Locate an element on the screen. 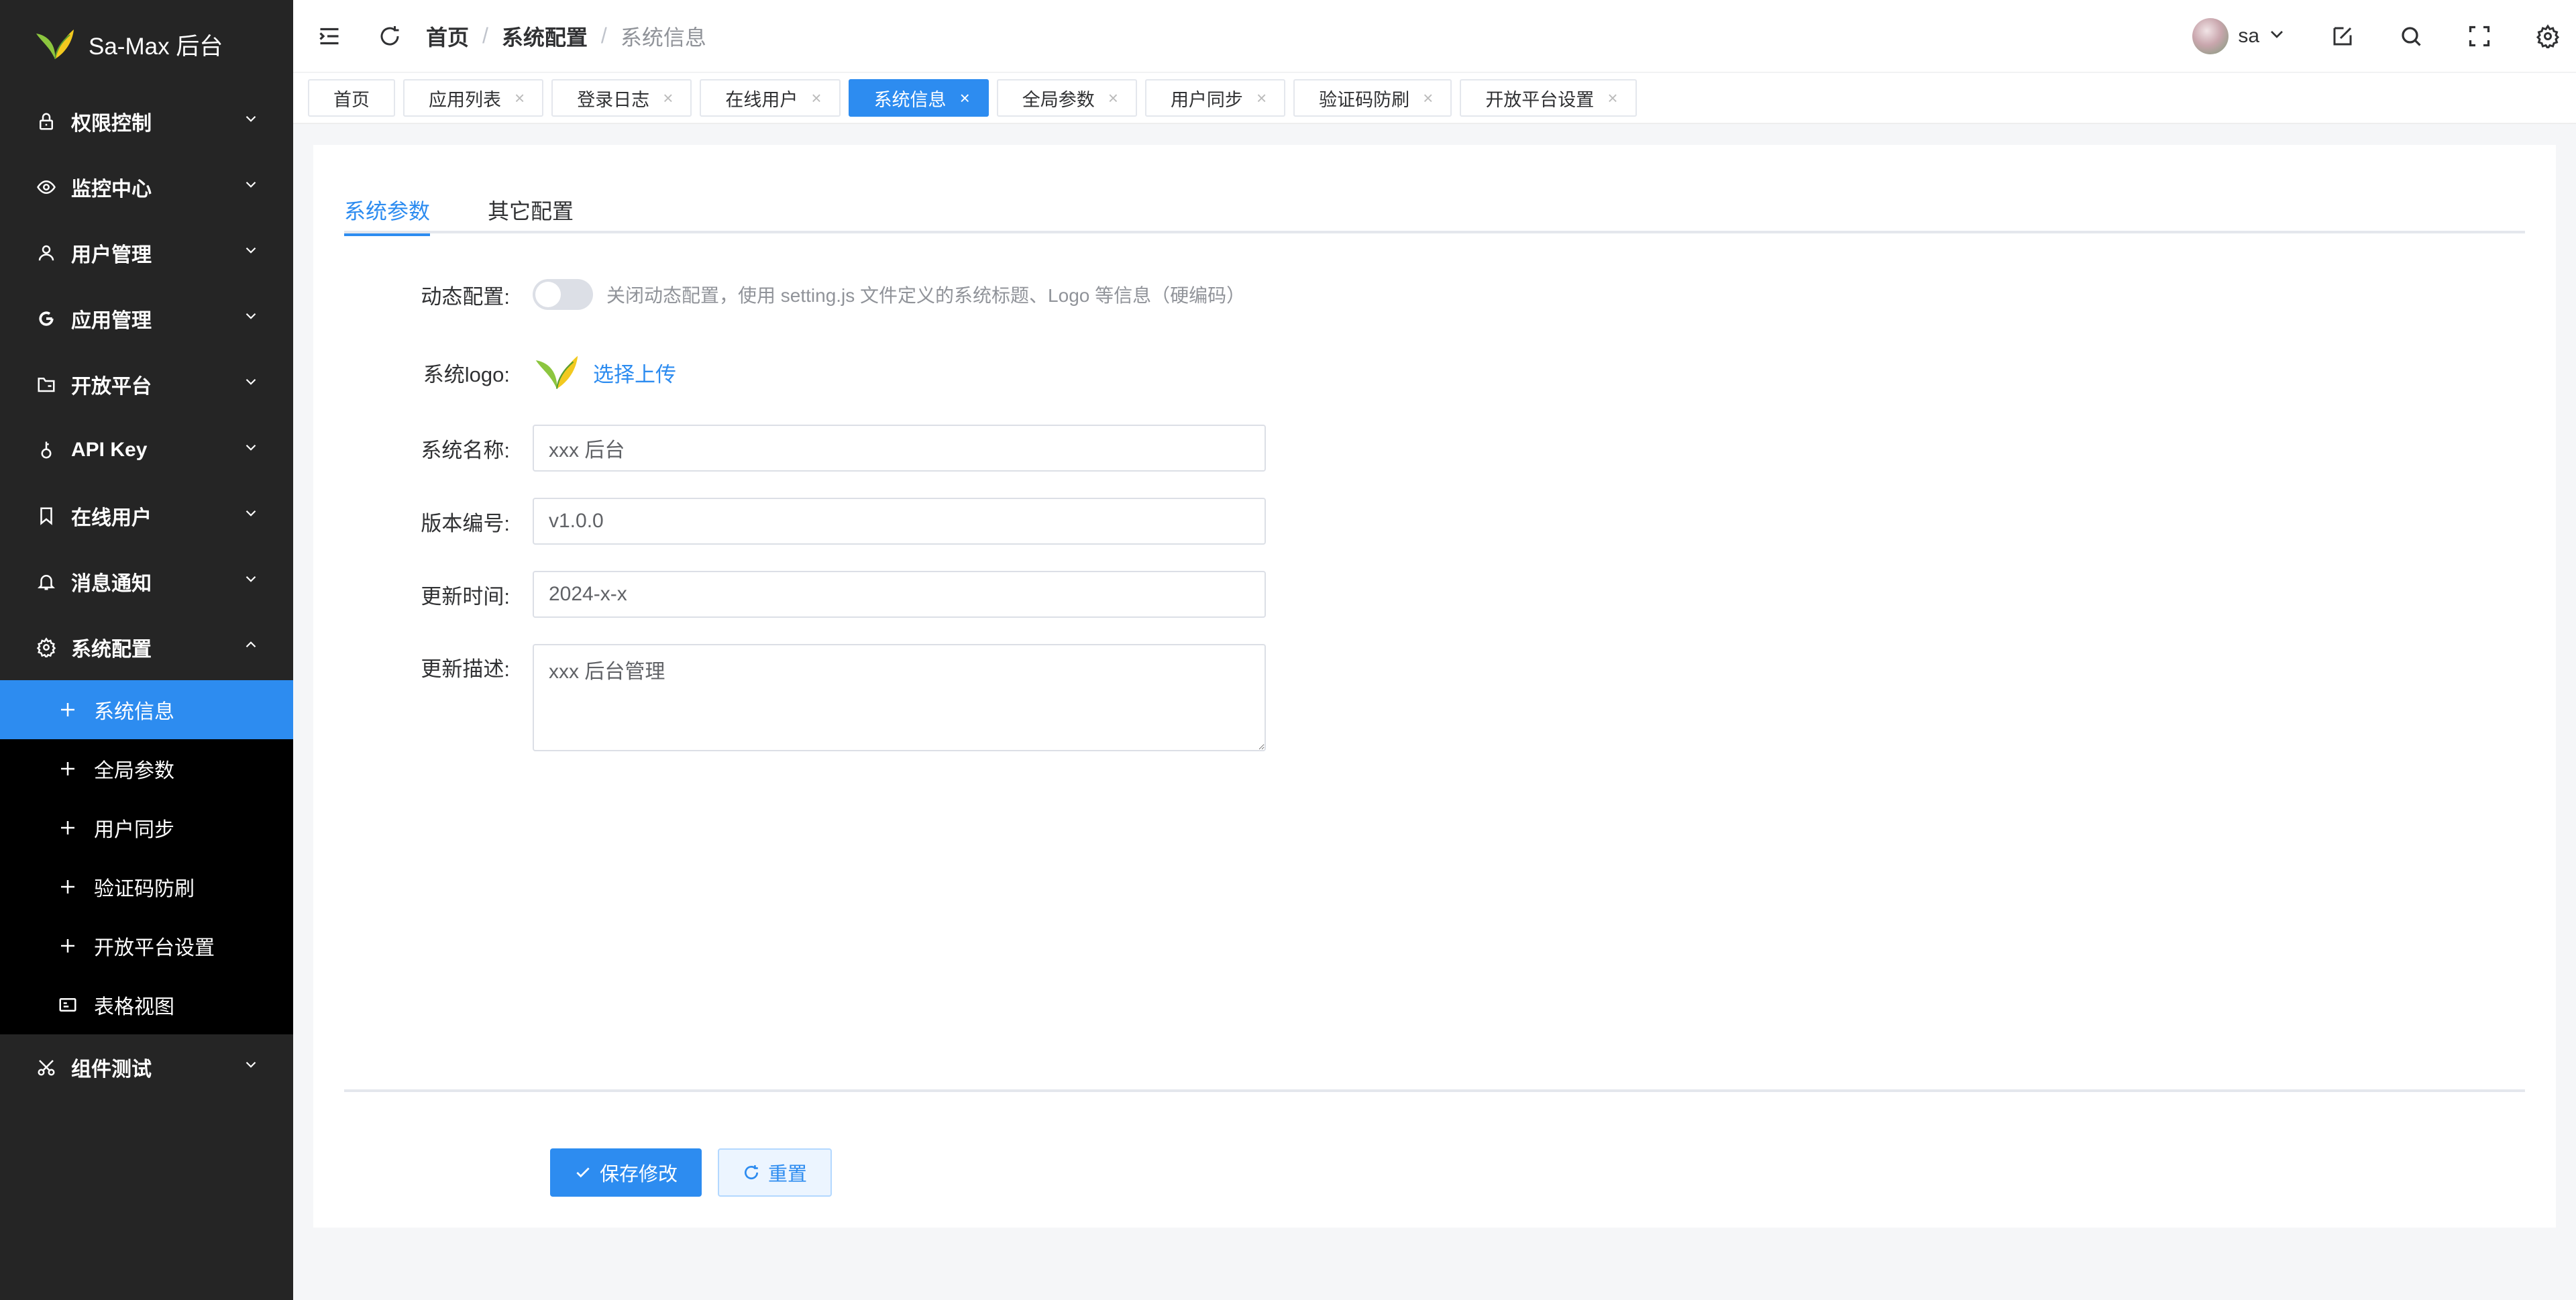 The height and width of the screenshot is (1300, 2576). sidebar-item-notifications: 消息通知 is located at coordinates (146, 582).